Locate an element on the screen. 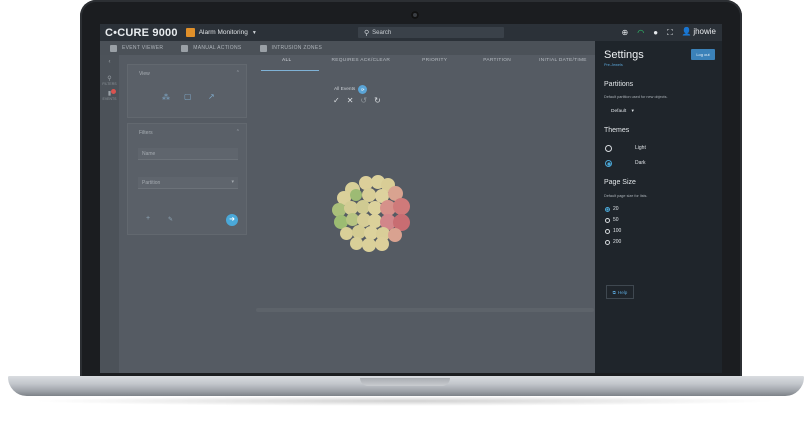  themes-heading: Themes is located at coordinates (617, 130).